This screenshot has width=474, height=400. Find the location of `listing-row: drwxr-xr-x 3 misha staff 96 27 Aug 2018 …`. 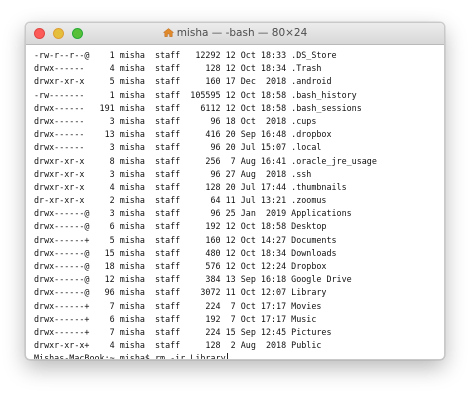

listing-row: drwxr-xr-x 3 misha staff 96 27 Aug 2018 … is located at coordinates (173, 173).